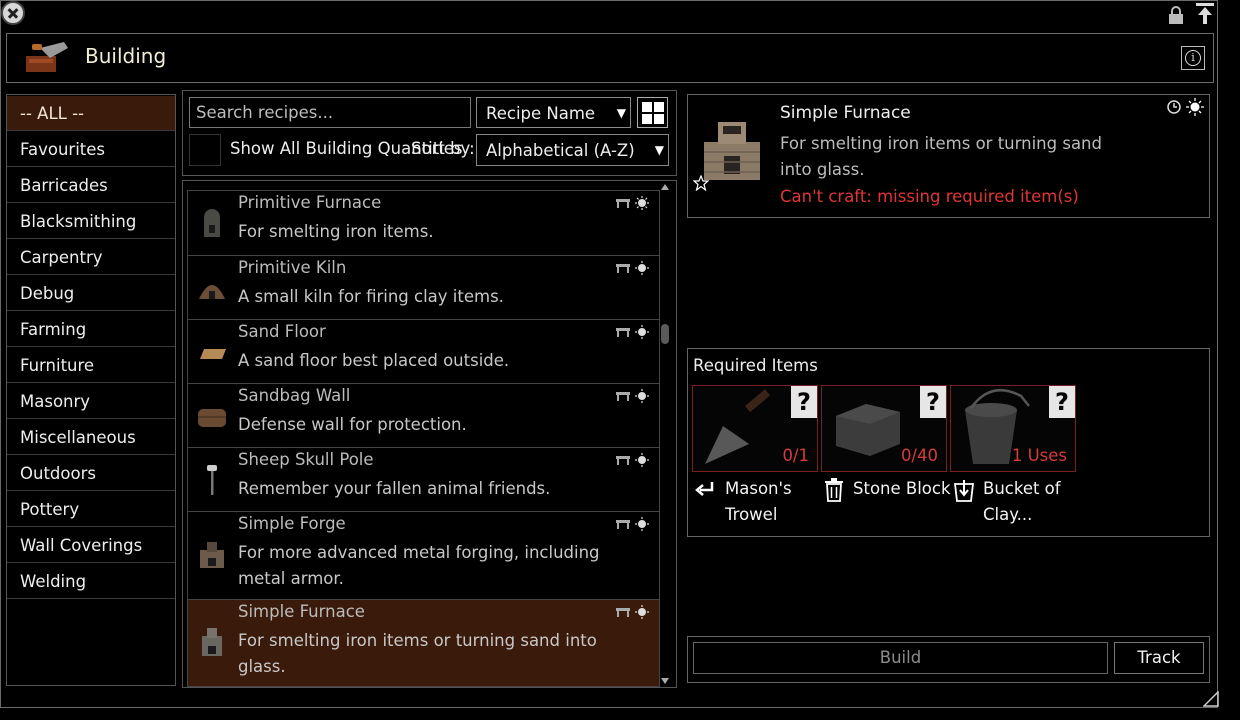  I want to click on recipe-name: Primitive Furnace, so click(310, 202).